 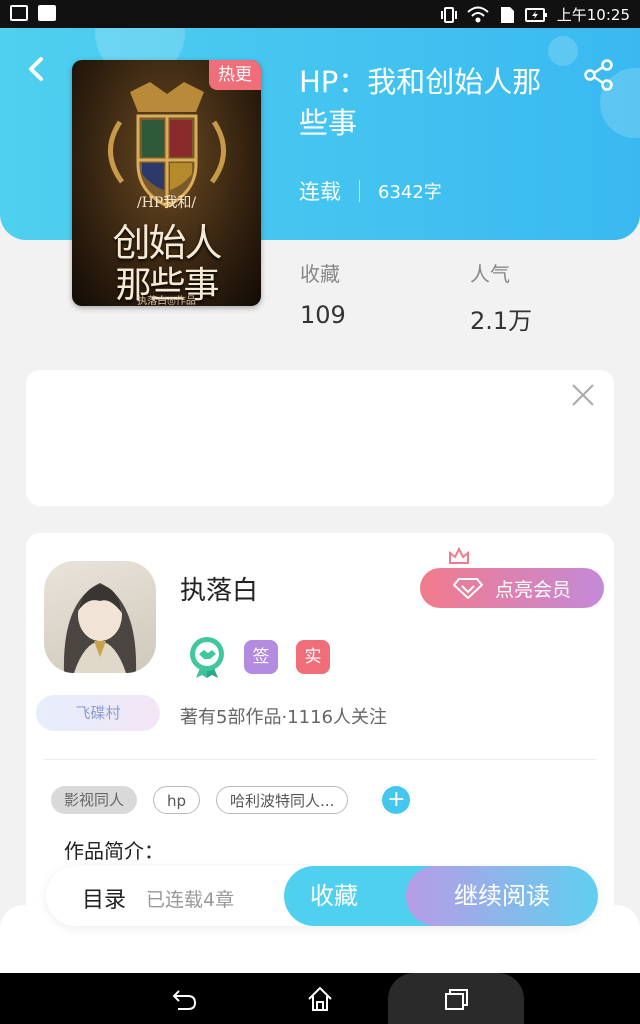 I want to click on book-title: HP：我和创始人那些事, so click(x=420, y=102).